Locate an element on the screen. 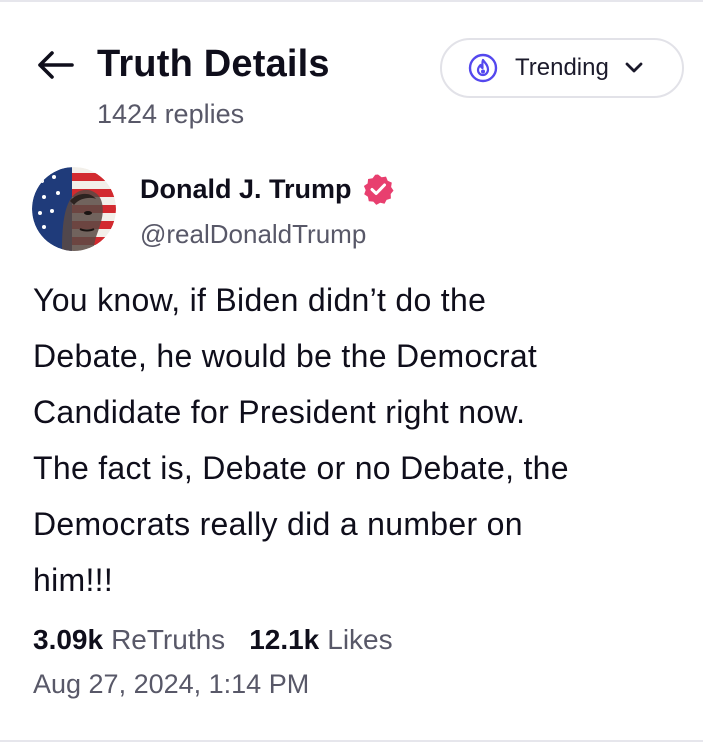 The width and height of the screenshot is (703, 742). likes-count: 12.1k is located at coordinates (284, 639).